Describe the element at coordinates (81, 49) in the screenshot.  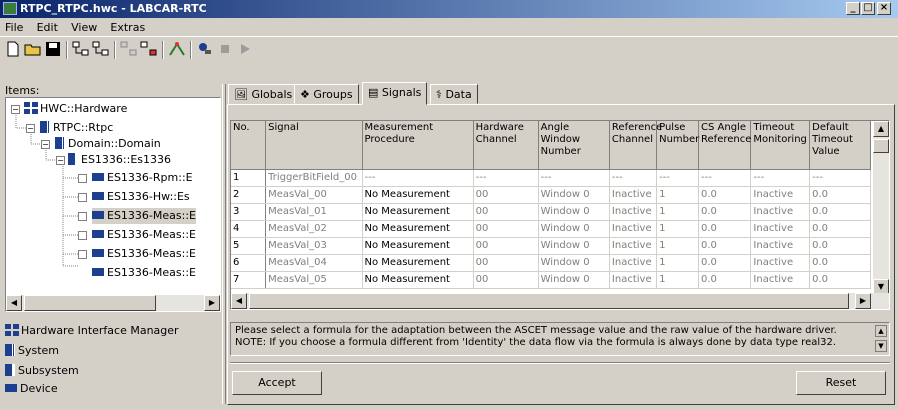
I see `hardware-tree-icon` at that location.